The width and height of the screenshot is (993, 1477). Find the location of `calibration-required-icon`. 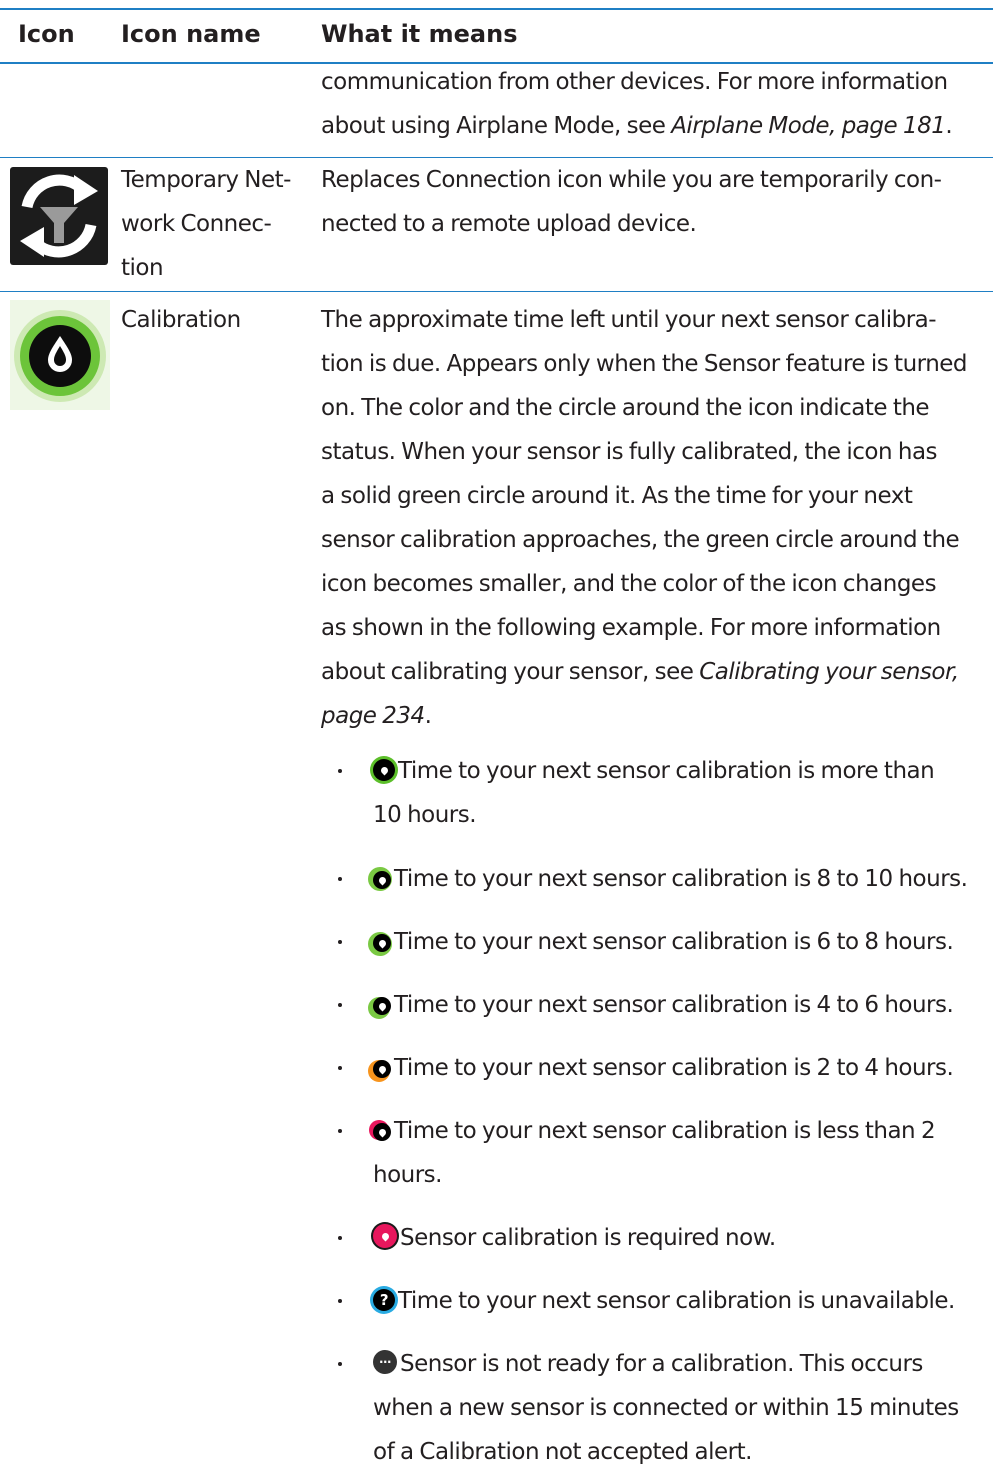

calibration-required-icon is located at coordinates (385, 1236).